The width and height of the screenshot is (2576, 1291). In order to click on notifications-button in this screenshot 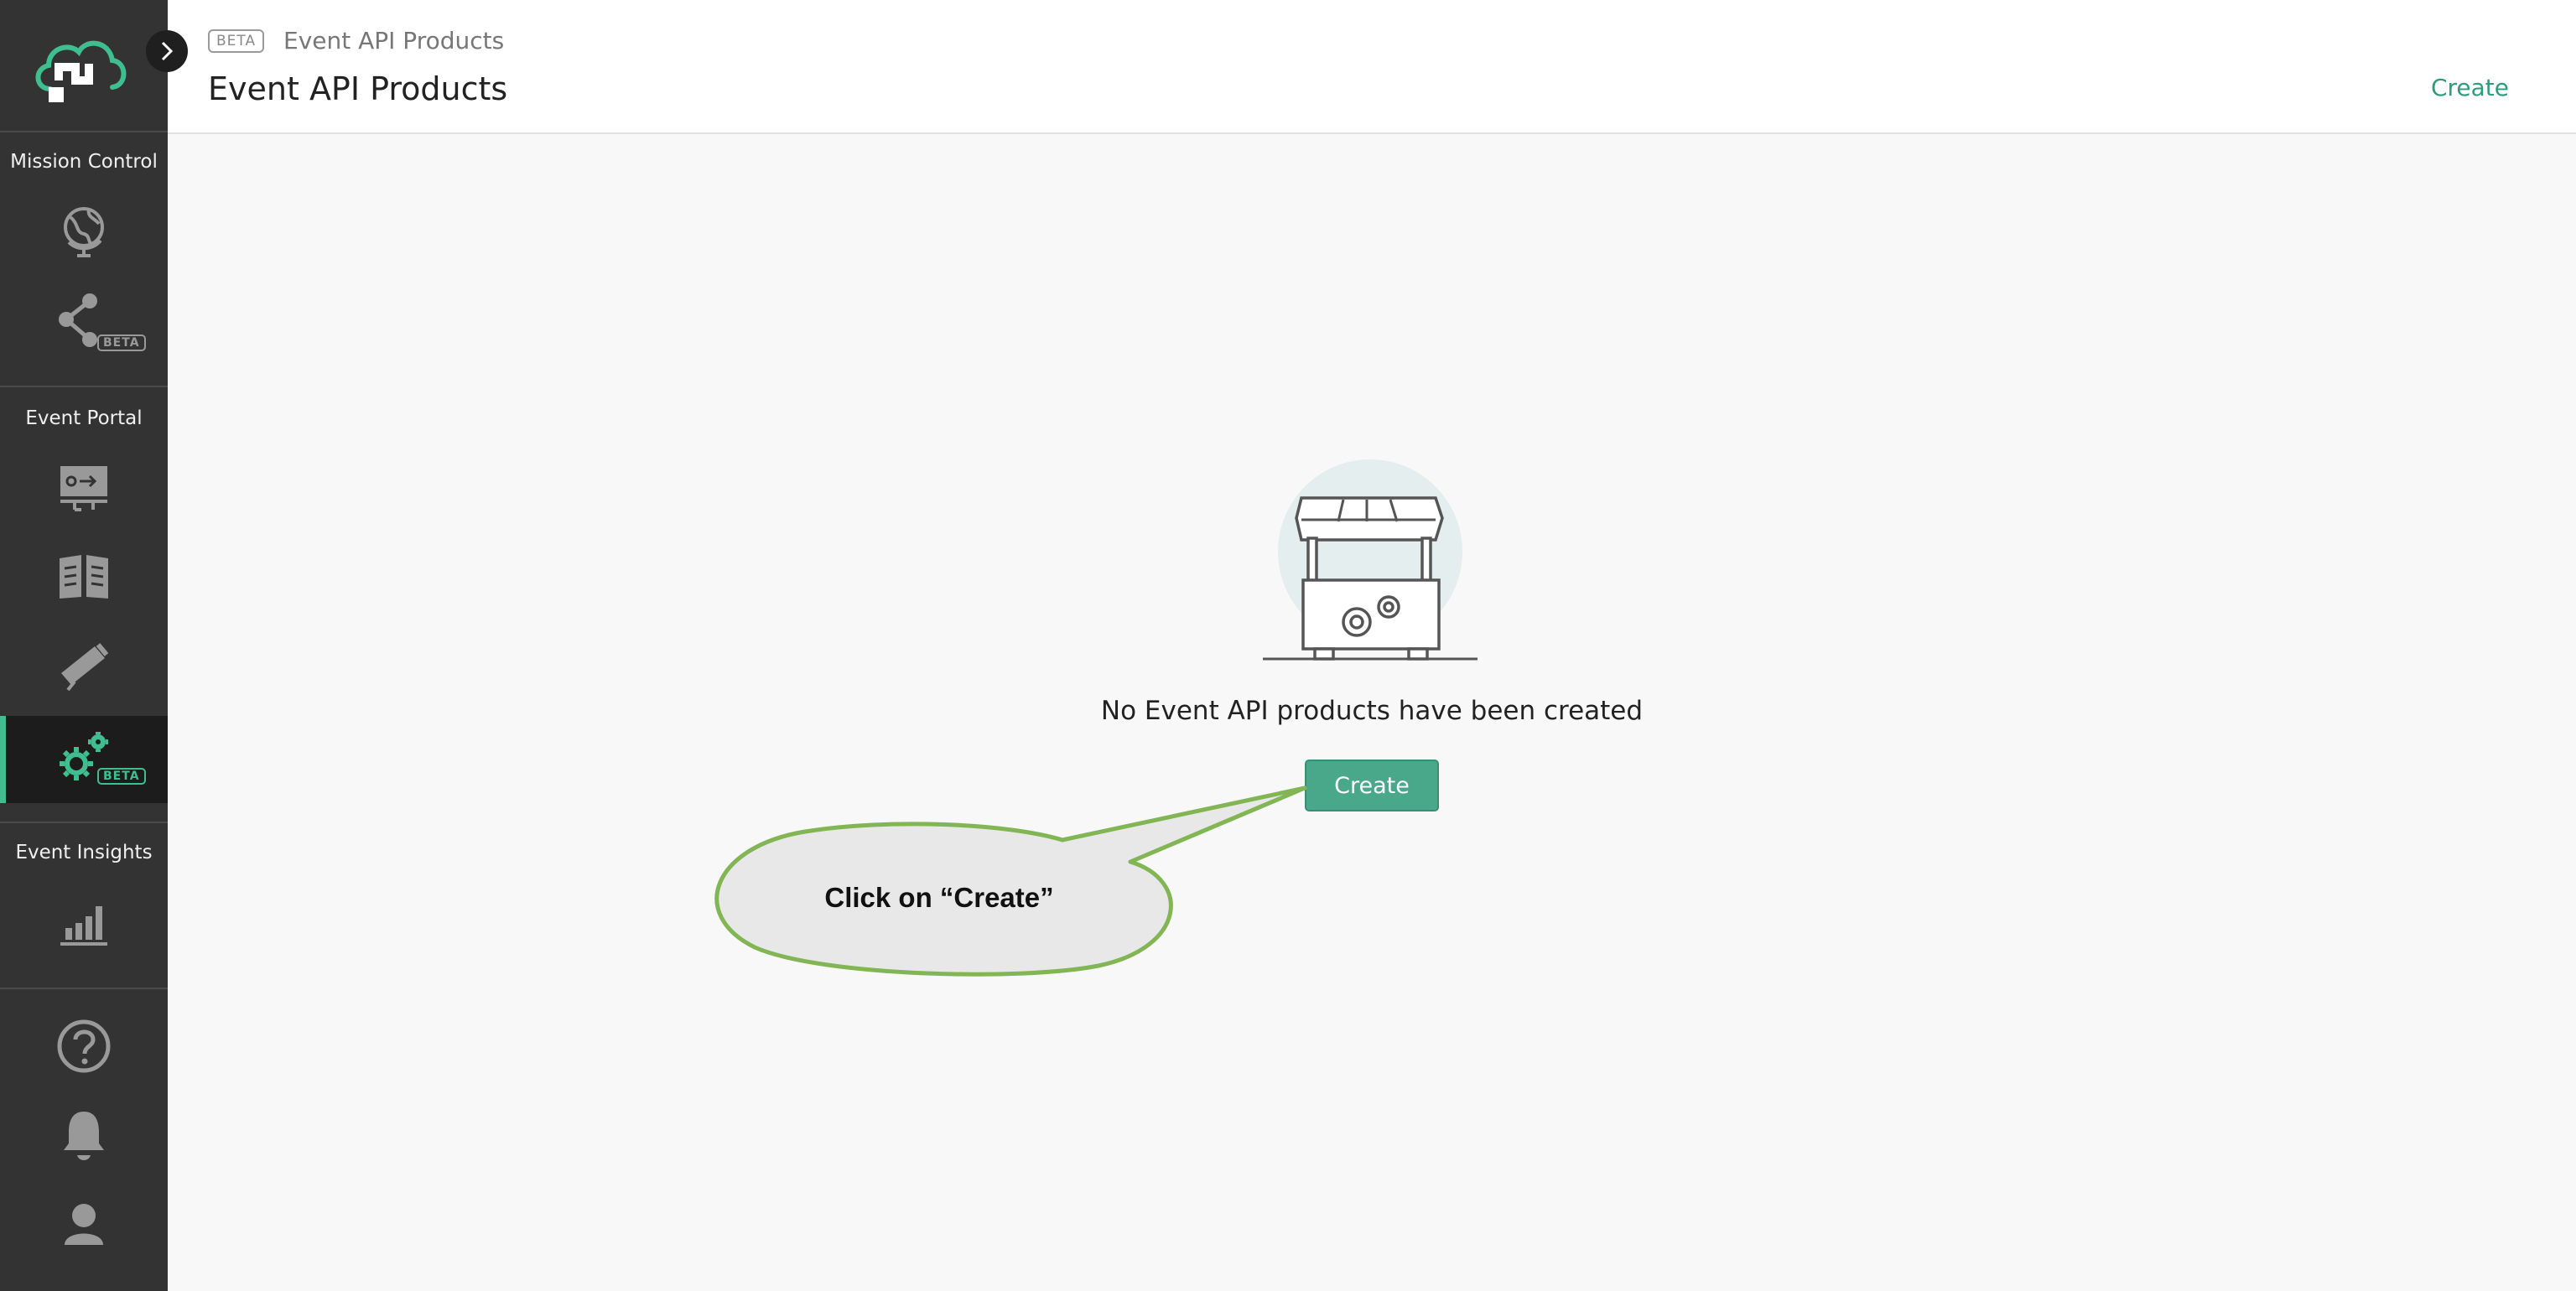, I will do `click(84, 1135)`.